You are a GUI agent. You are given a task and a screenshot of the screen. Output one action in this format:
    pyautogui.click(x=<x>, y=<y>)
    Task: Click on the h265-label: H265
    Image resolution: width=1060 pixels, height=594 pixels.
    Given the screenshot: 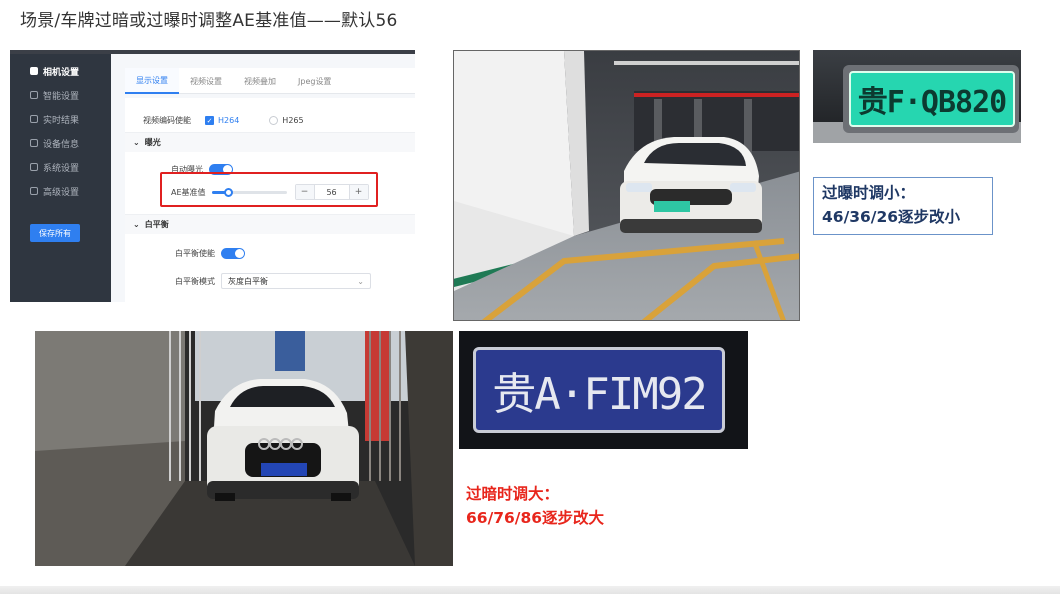 What is the action you would take?
    pyautogui.click(x=293, y=120)
    